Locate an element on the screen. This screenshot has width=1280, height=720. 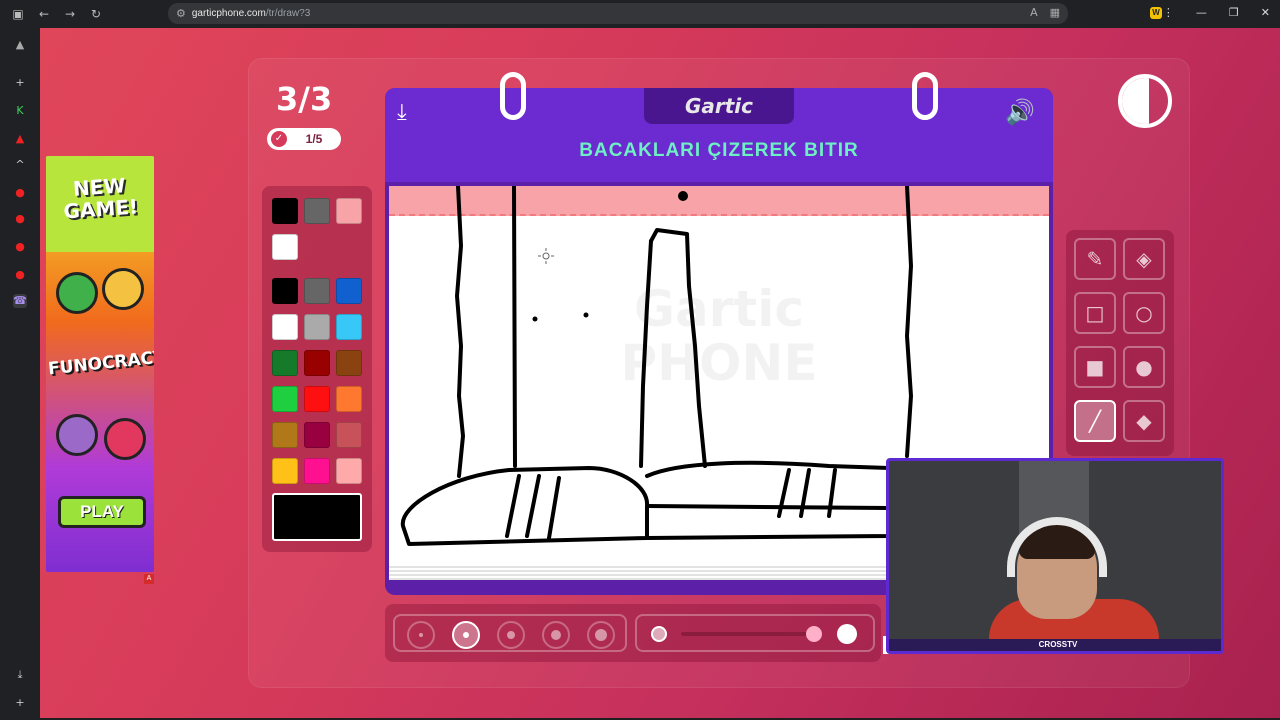
download-icon: ⤓ is located at coordinates (402, 112).